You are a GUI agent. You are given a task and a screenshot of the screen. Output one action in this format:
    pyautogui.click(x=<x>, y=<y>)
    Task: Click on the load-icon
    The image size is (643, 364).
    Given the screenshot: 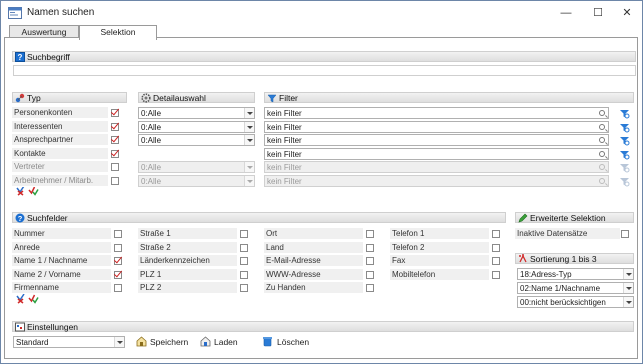 What is the action you would take?
    pyautogui.click(x=205, y=341)
    